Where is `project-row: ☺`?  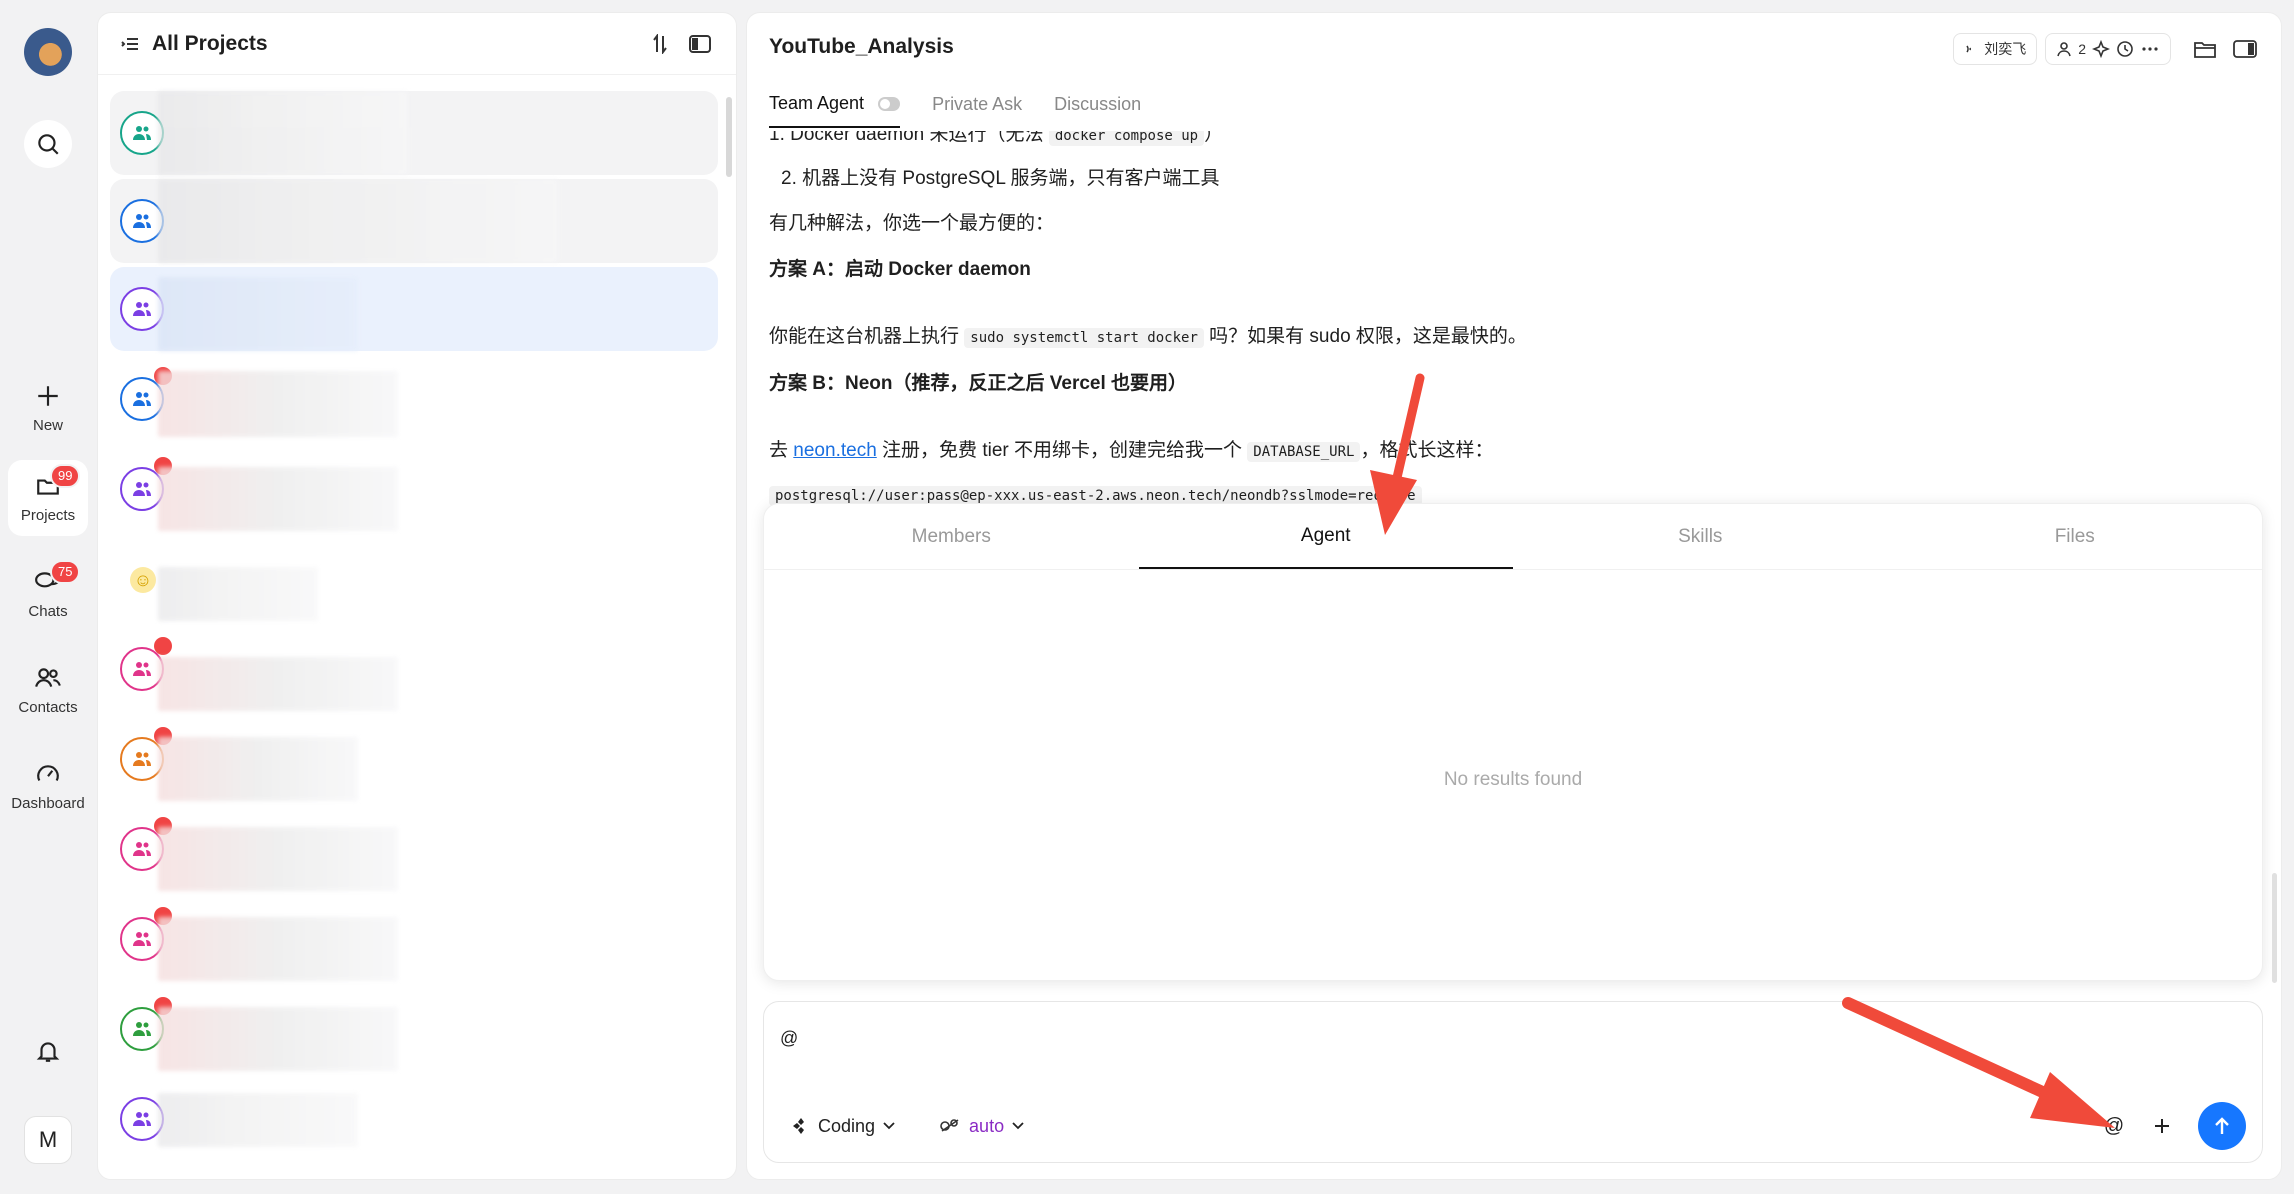
project-row: ☺ is located at coordinates (414, 579).